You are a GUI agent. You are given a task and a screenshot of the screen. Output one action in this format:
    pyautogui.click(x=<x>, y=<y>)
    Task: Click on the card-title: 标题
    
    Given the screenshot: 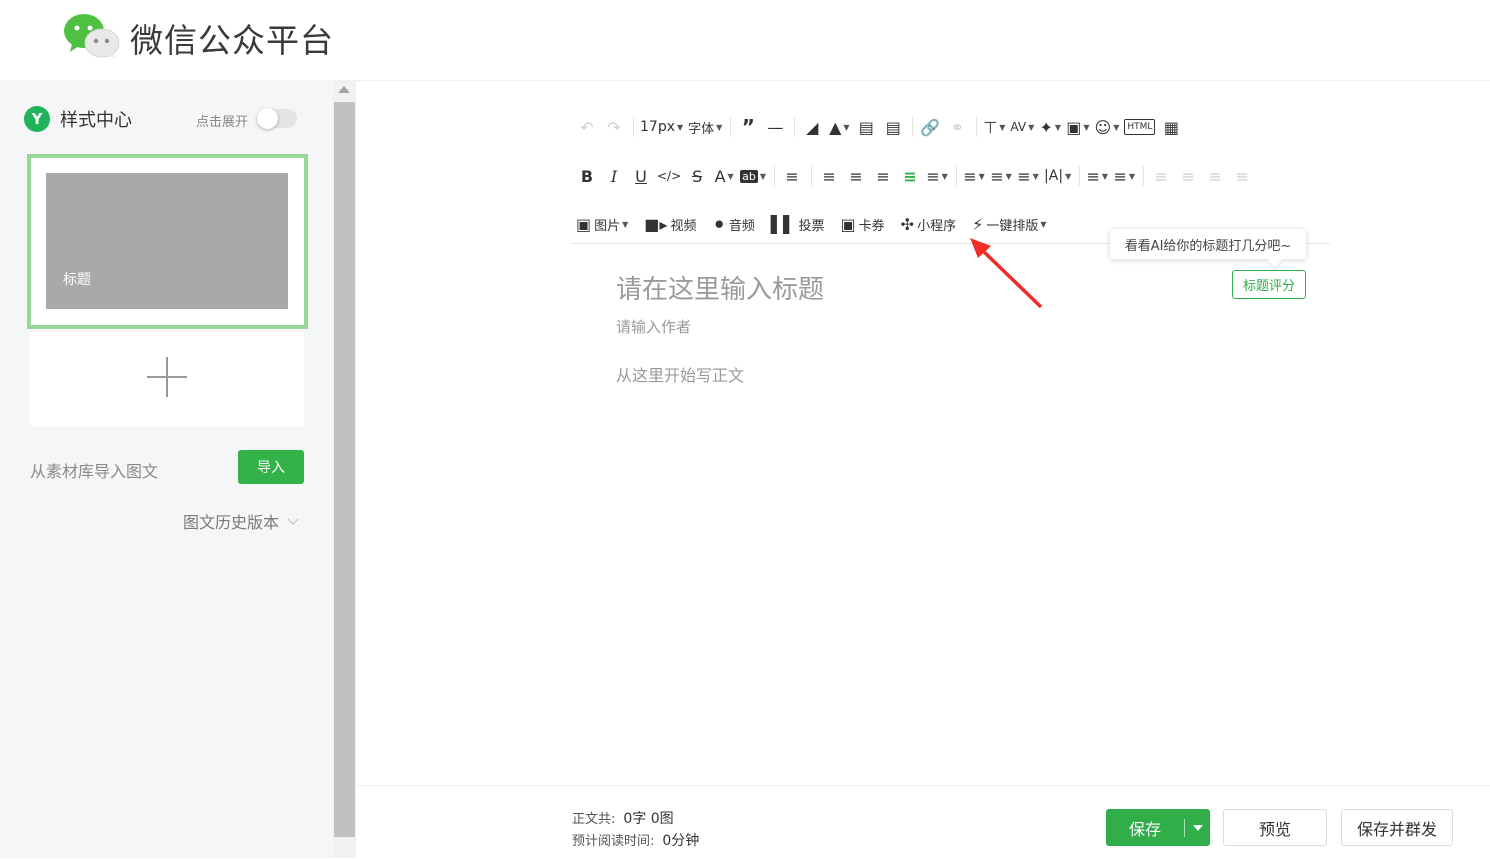 What is the action you would take?
    pyautogui.click(x=77, y=280)
    